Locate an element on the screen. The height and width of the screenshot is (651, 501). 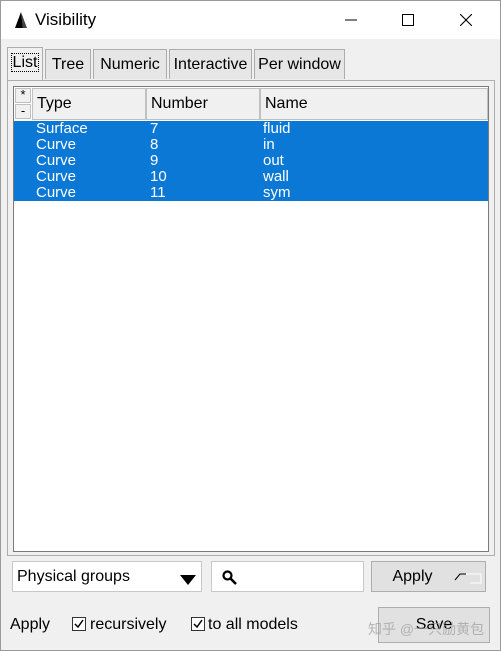
minimize-icon is located at coordinates (351, 20).